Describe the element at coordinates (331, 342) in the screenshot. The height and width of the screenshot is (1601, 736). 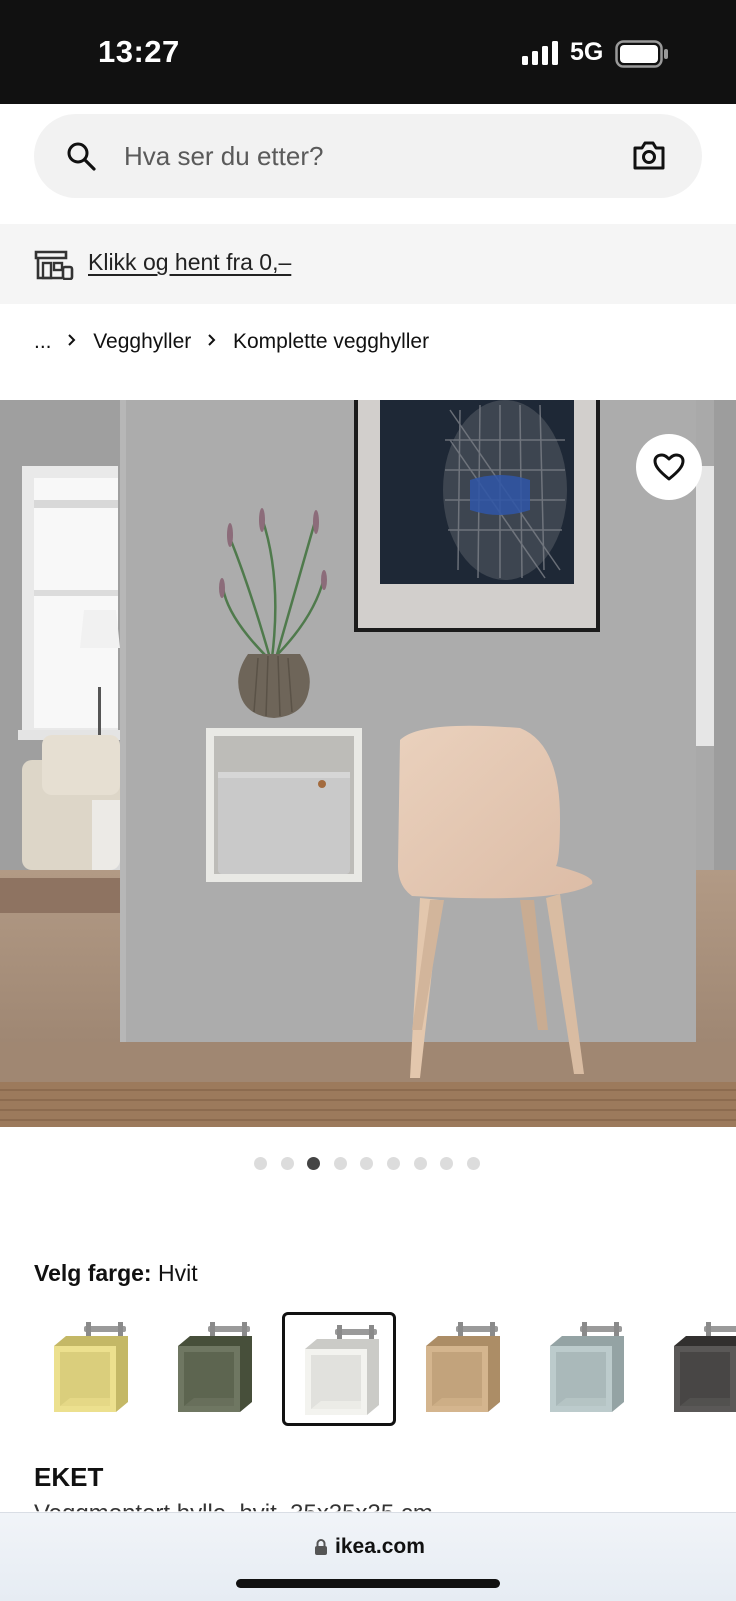
I see `breadcrumb-item-komplette-vegghyller: Komplette vegghyller` at that location.